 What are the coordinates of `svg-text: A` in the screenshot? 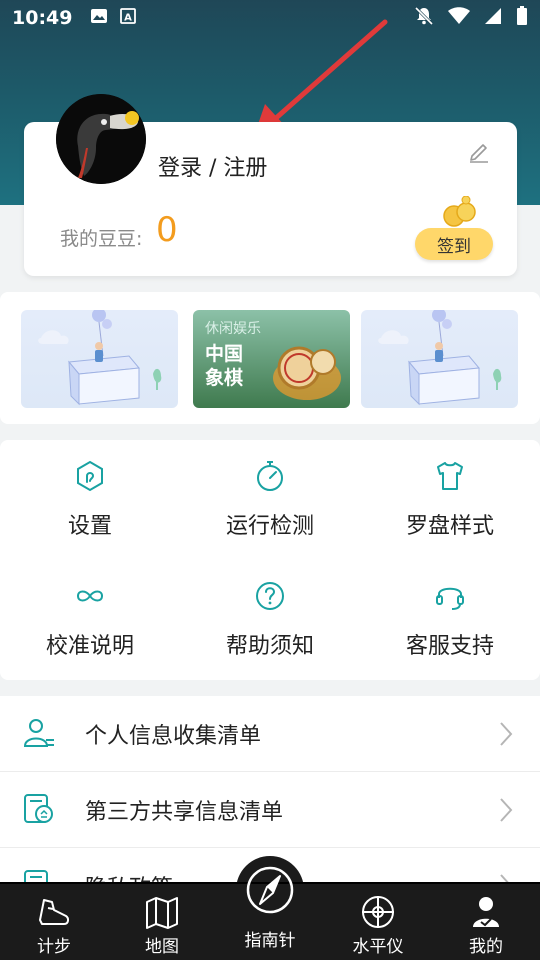 It's located at (129, 18).